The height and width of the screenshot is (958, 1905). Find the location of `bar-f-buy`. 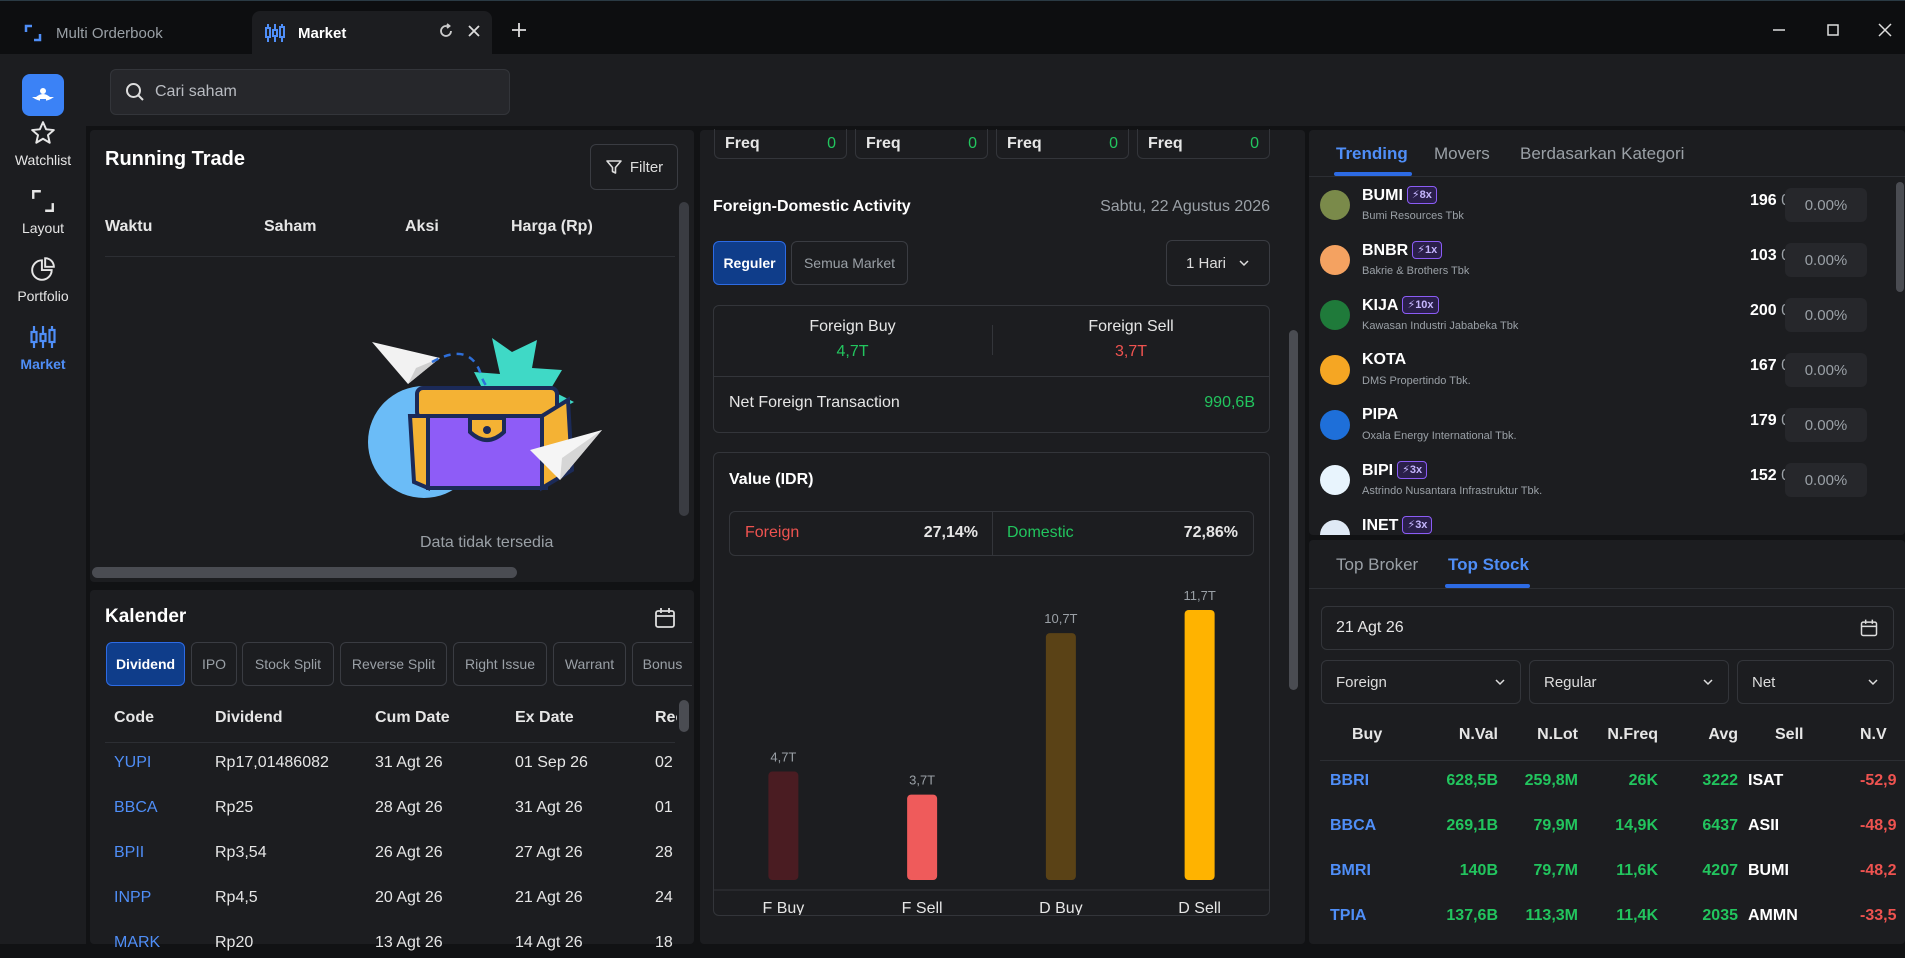

bar-f-buy is located at coordinates (783, 825).